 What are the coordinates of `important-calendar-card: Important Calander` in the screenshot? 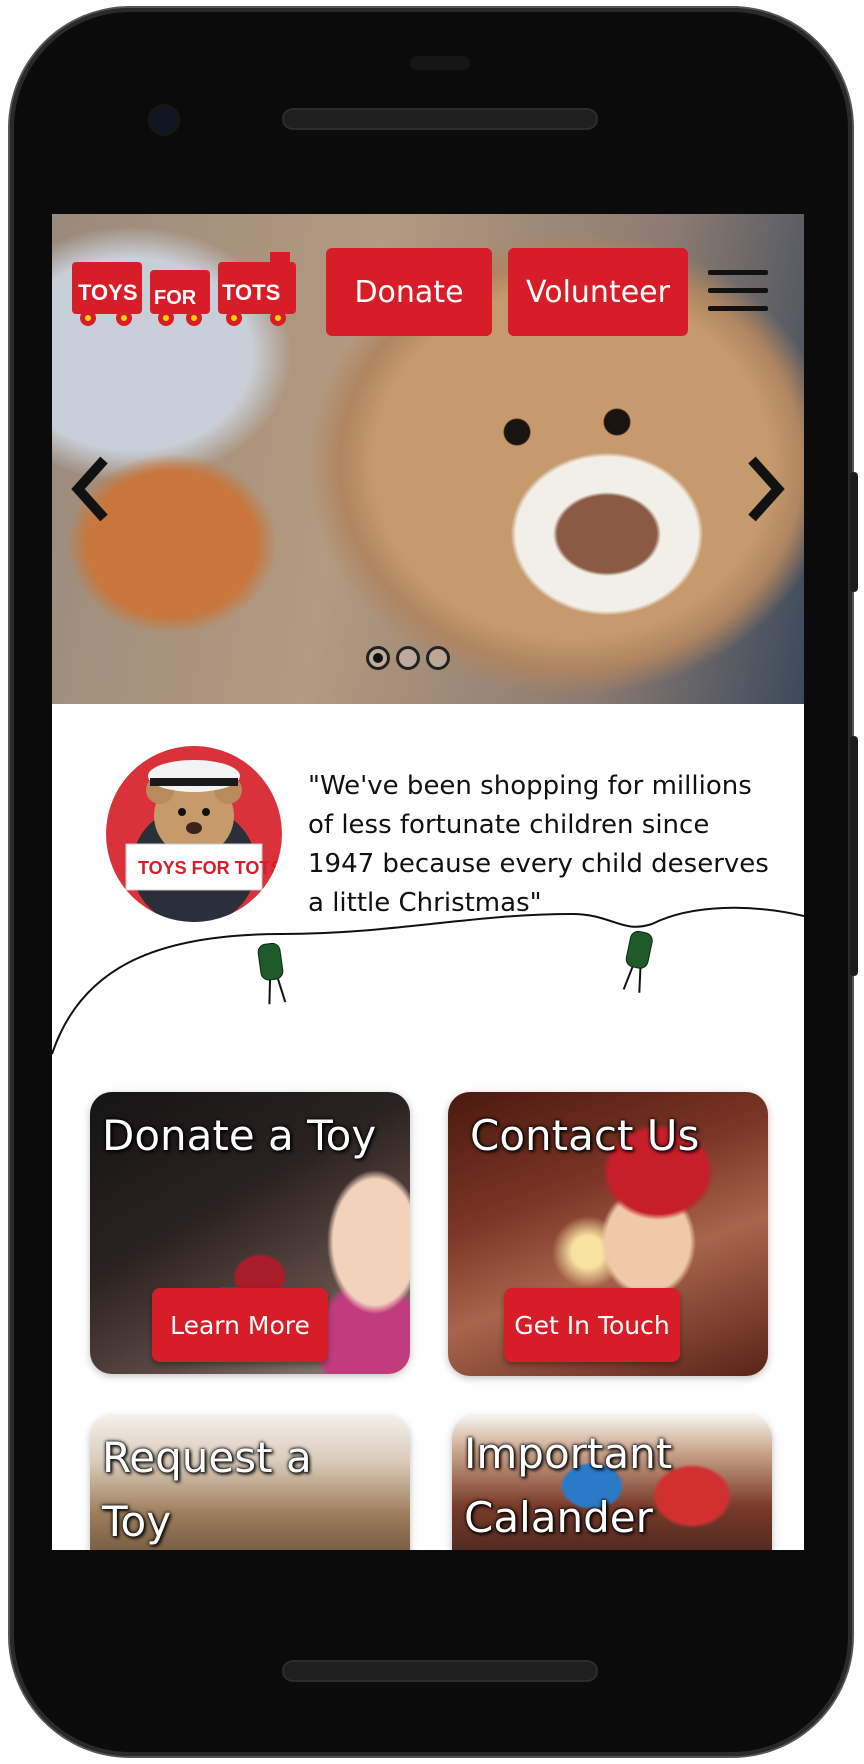 It's located at (612, 1483).